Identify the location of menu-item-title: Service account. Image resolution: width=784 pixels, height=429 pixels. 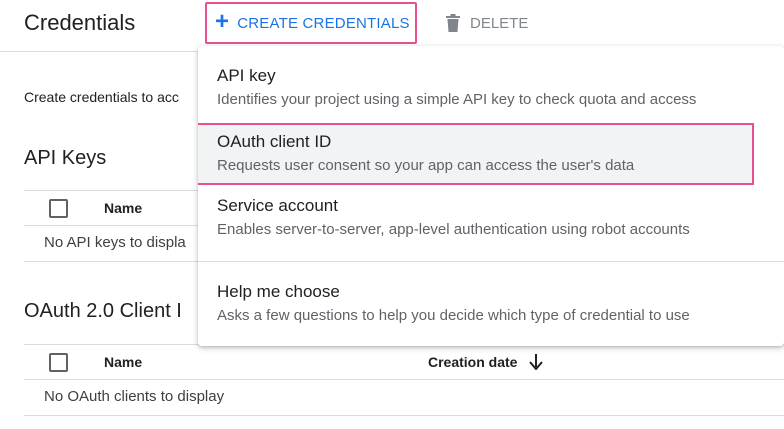
(277, 205).